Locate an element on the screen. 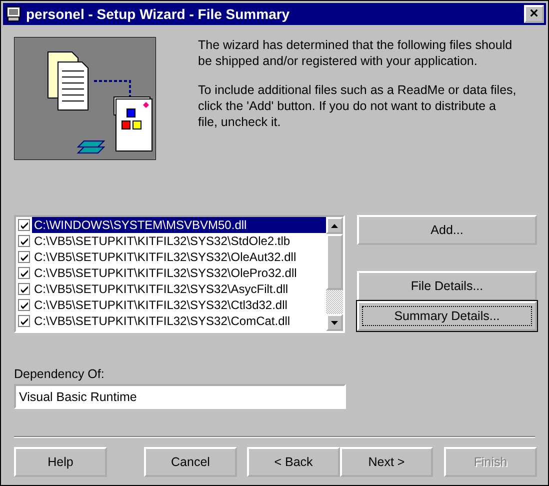 The height and width of the screenshot is (486, 549). footer-button: < Back is located at coordinates (293, 462).